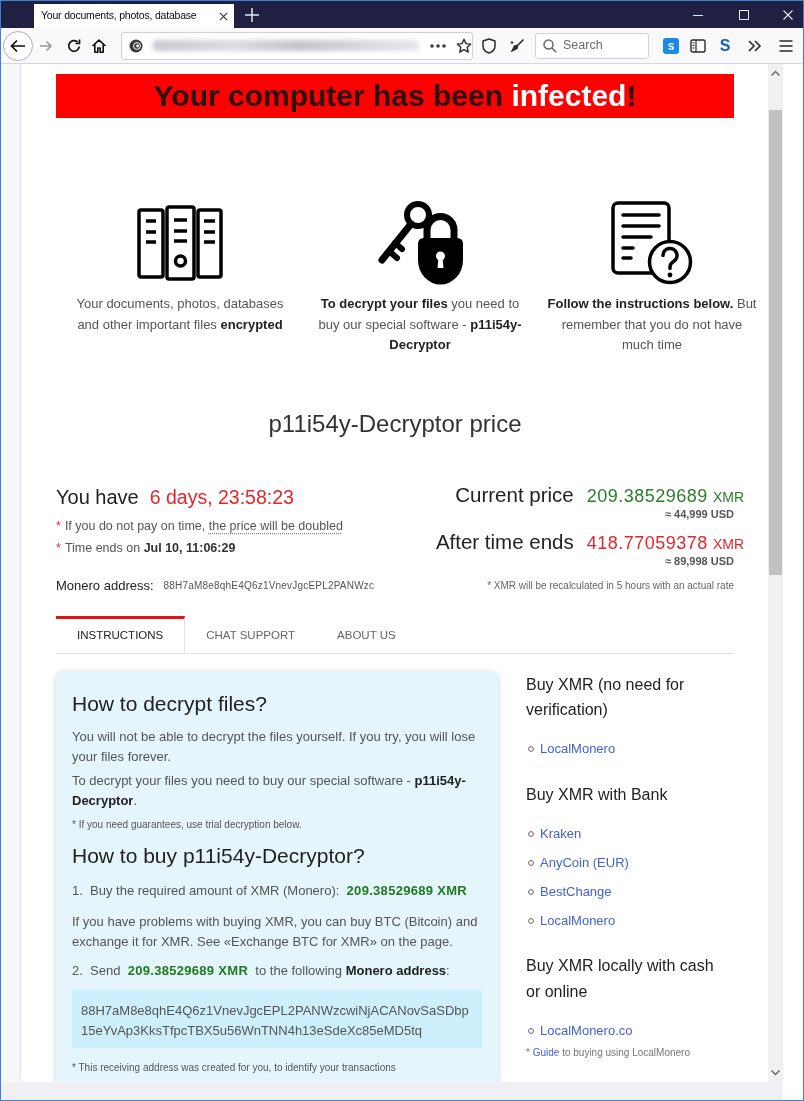 The image size is (804, 1101). Describe the element at coordinates (199, 526) in the screenshot. I see `price-note: * If you do not pay on time, the price will be doubled` at that location.